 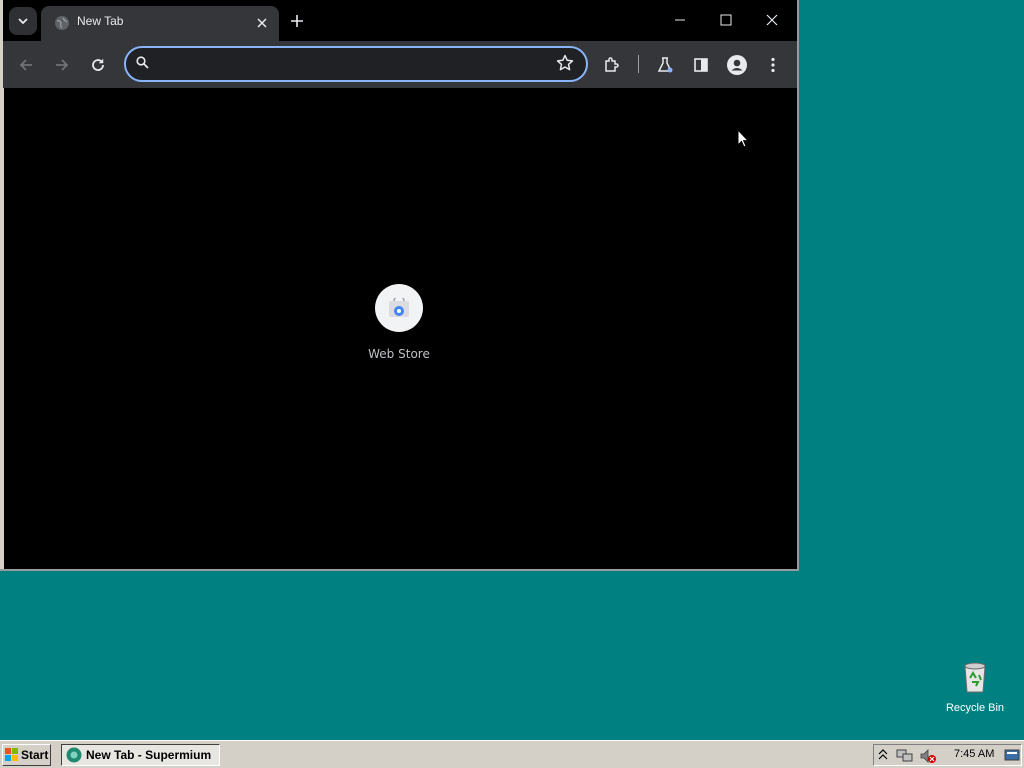 I want to click on plus-icon, so click(x=297, y=21).